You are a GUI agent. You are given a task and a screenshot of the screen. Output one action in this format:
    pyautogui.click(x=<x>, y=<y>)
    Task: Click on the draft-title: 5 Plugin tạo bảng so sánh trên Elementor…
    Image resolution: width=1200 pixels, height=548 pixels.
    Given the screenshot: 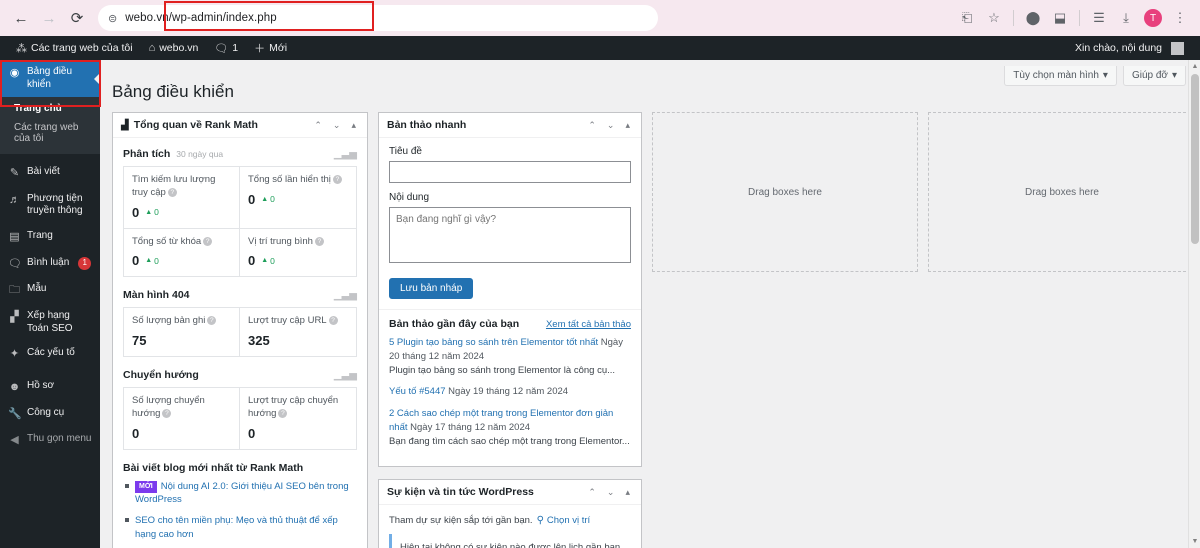 What is the action you would take?
    pyautogui.click(x=493, y=342)
    